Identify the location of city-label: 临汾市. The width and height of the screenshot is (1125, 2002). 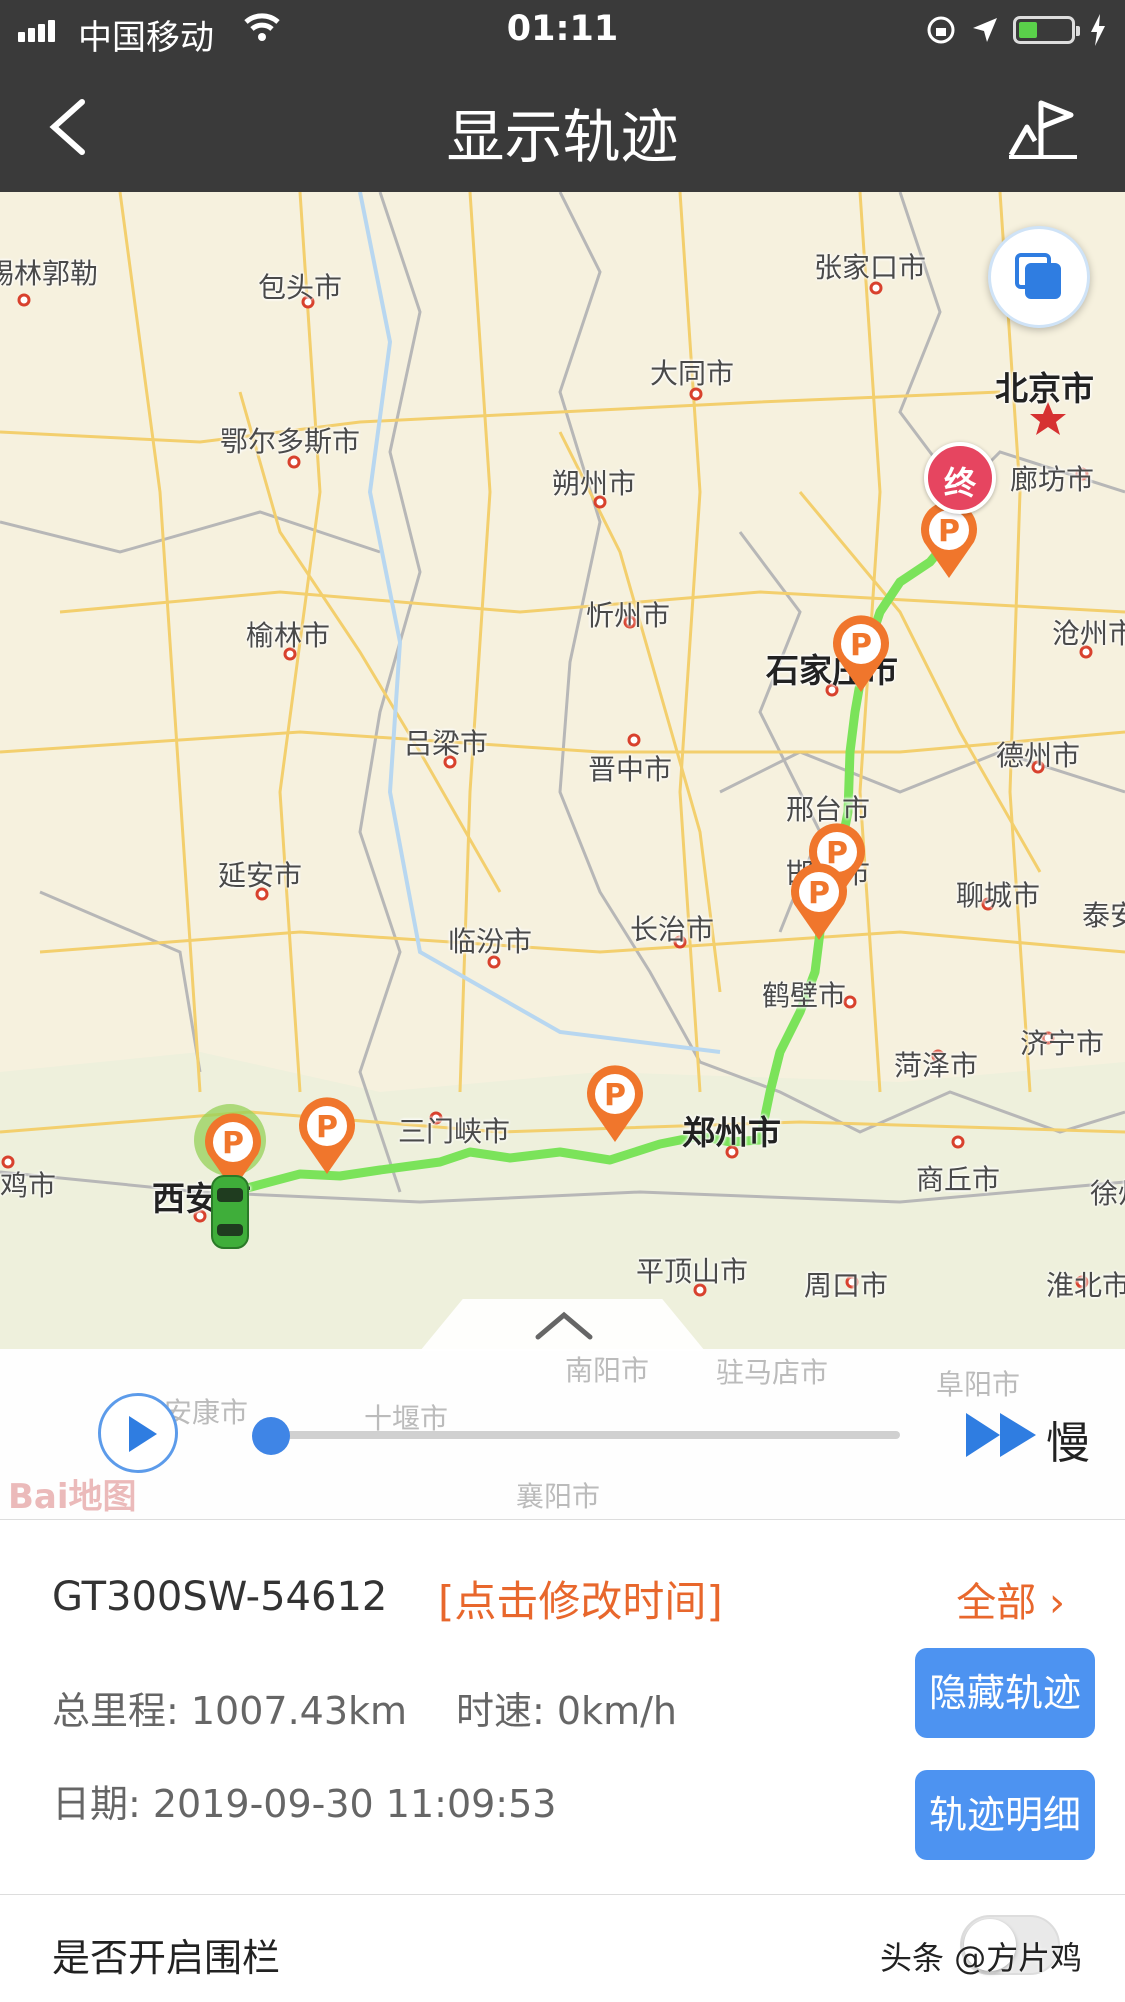
(490, 941).